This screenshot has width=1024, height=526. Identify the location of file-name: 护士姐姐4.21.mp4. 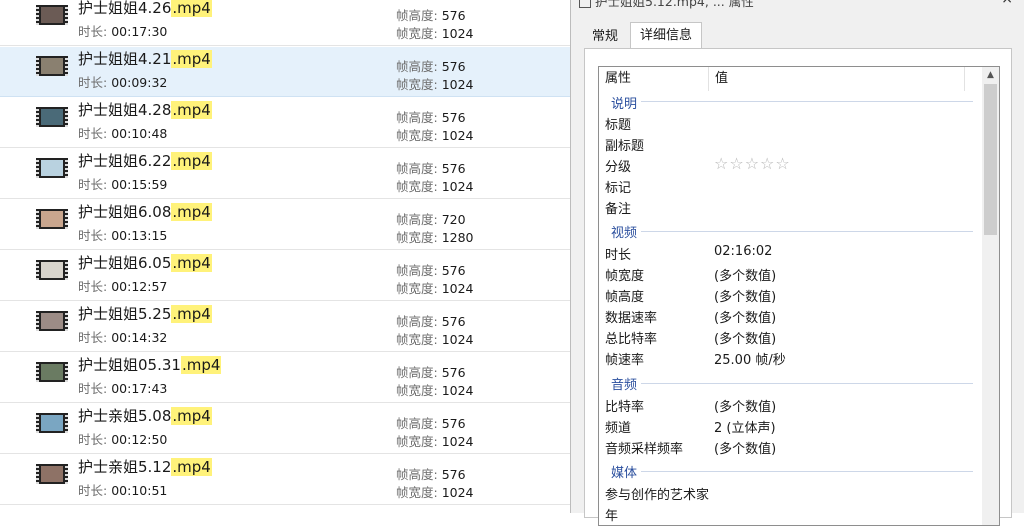
(145, 59).